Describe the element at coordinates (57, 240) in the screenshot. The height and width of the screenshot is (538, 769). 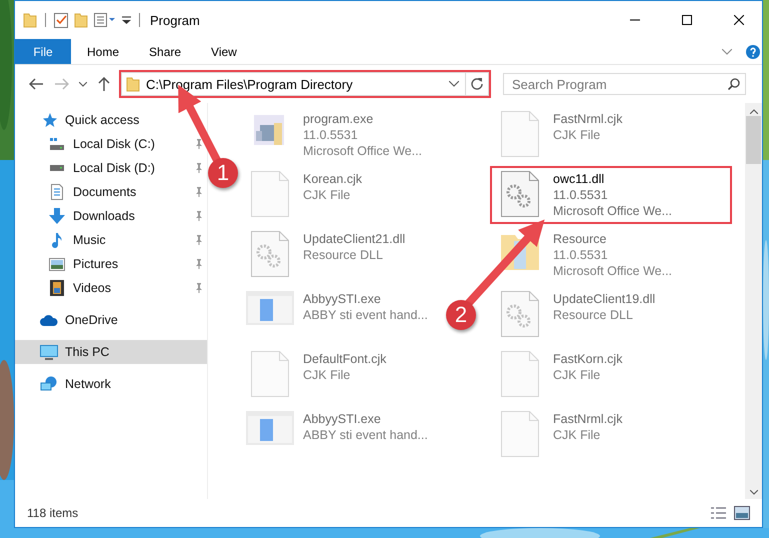
I see `music-note-icon` at that location.